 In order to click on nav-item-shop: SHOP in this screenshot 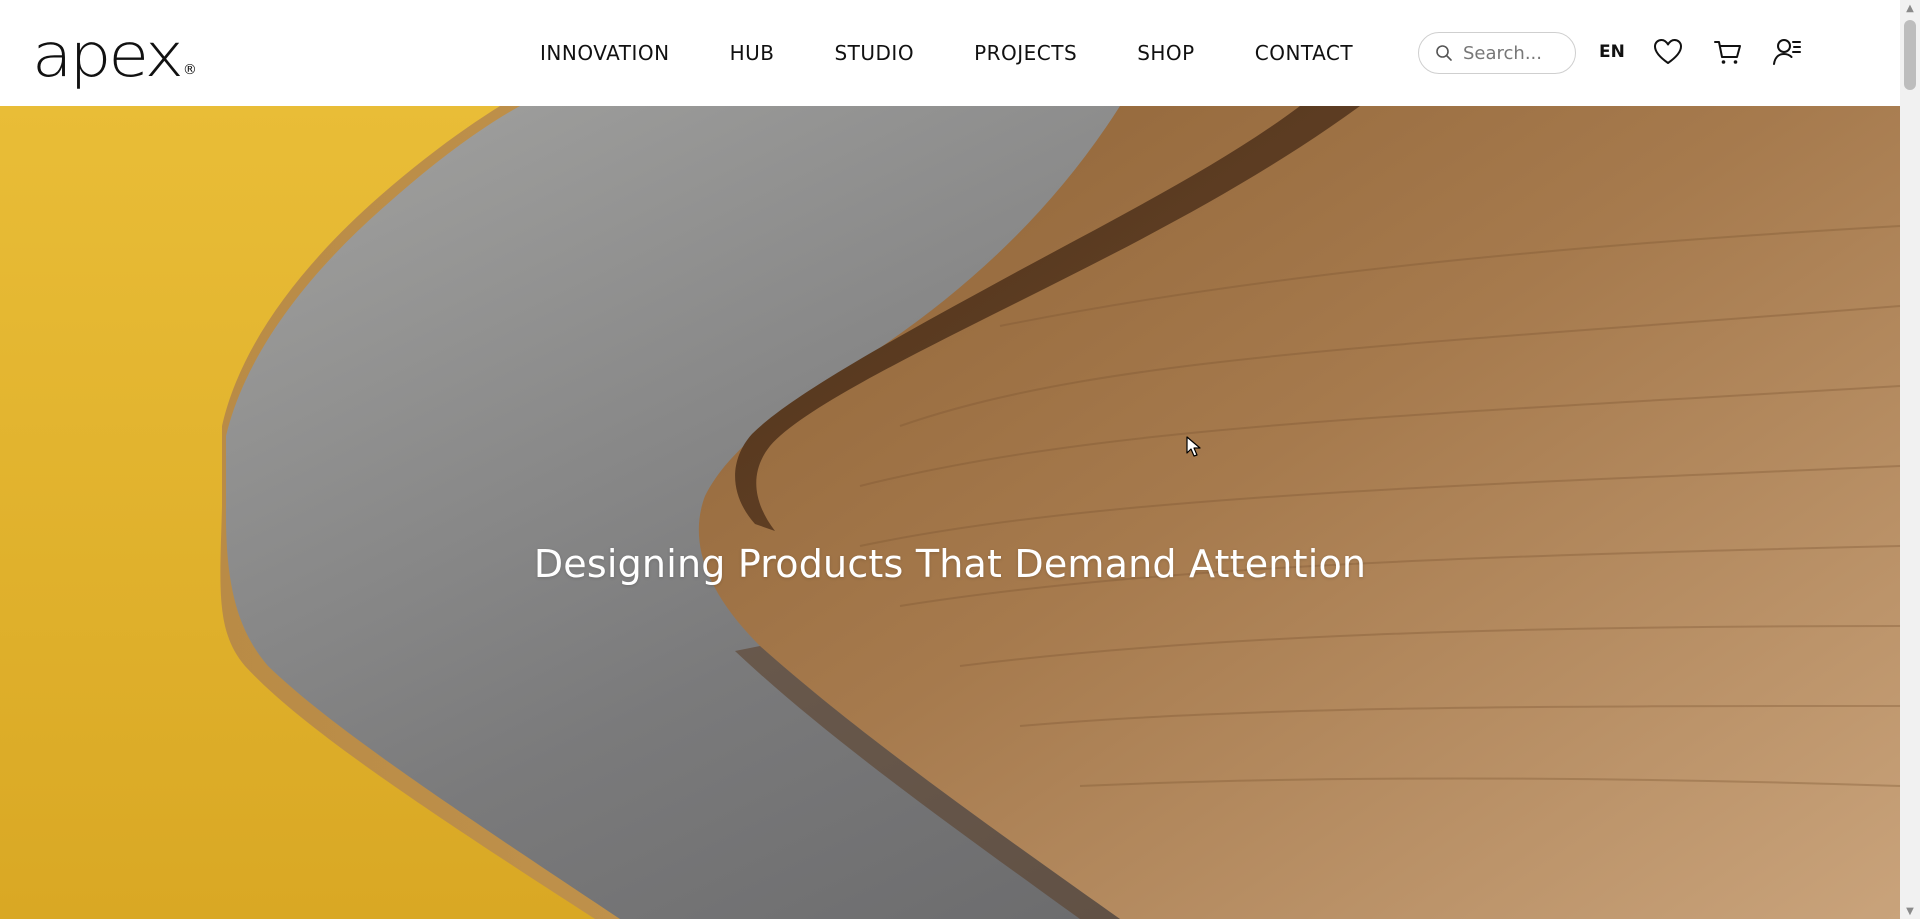, I will do `click(1166, 53)`.